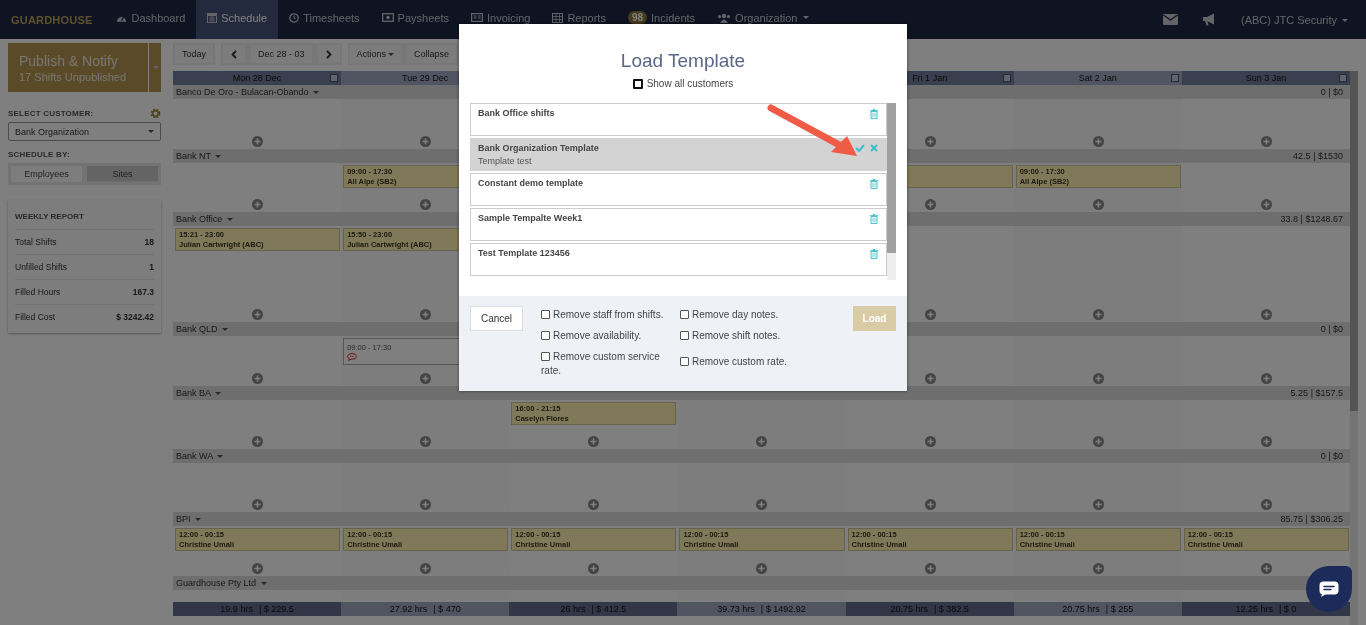 Image resolution: width=1366 pixels, height=625 pixels. What do you see at coordinates (538, 148) in the screenshot?
I see `template-name: Bank Organization Template` at bounding box center [538, 148].